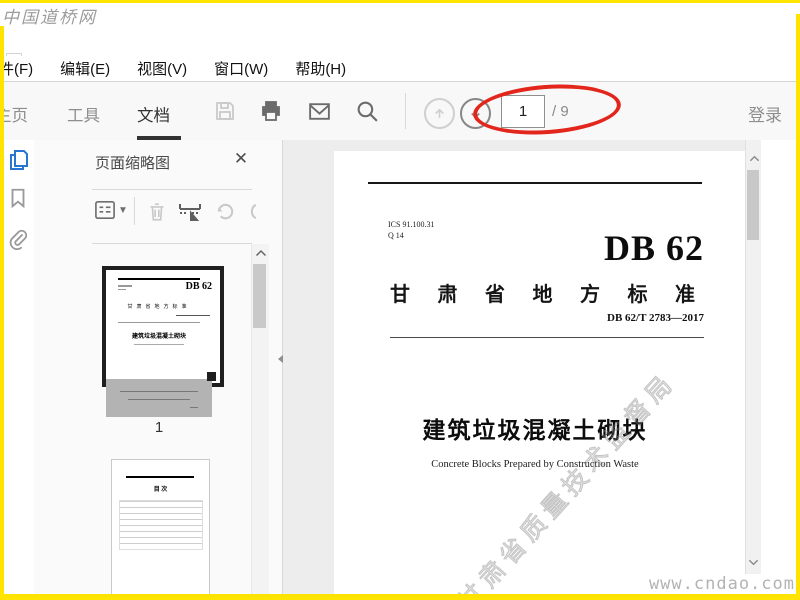 Image resolution: width=800 pixels, height=600 pixels. What do you see at coordinates (17, 370) in the screenshot?
I see `navigation-rail` at bounding box center [17, 370].